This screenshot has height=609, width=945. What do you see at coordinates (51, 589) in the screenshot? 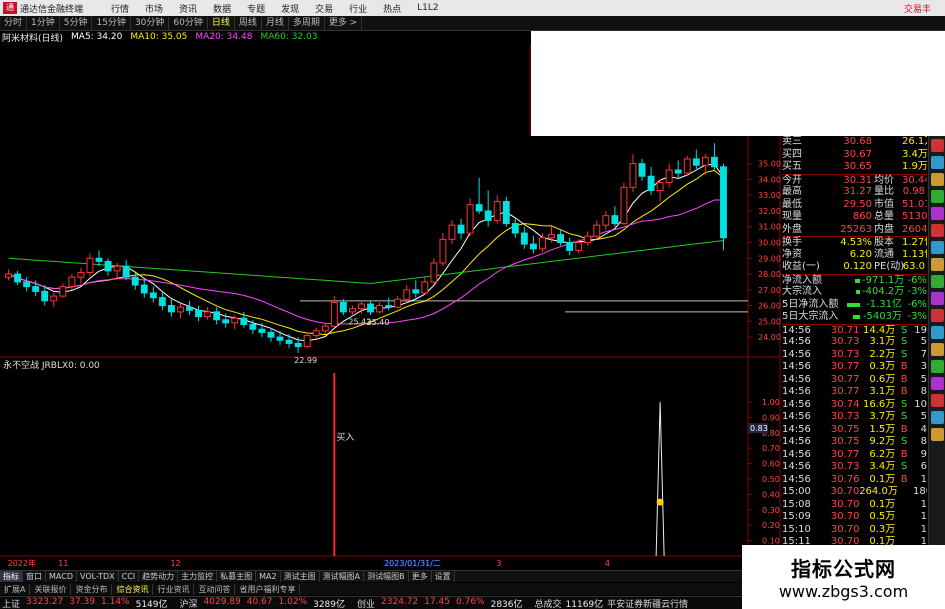
I see `info-tab: 关联报价` at bounding box center [51, 589].